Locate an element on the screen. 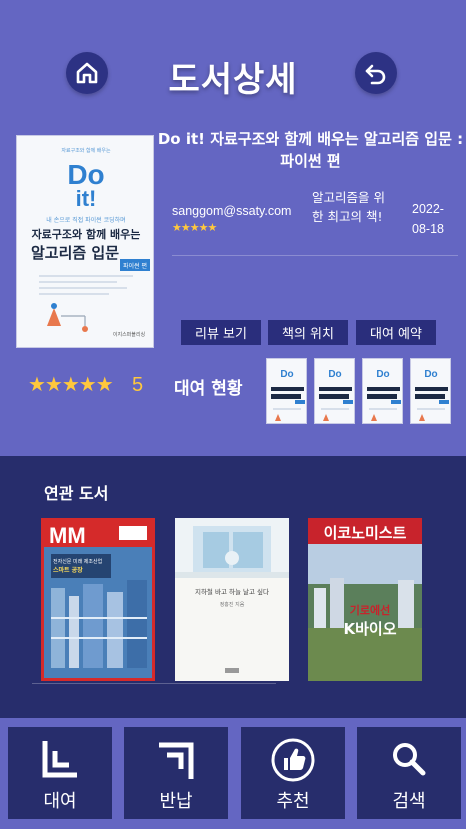 This screenshot has width=466, height=829. cover-small-top: 자료구조와 함께 배우는 is located at coordinates (86, 150).